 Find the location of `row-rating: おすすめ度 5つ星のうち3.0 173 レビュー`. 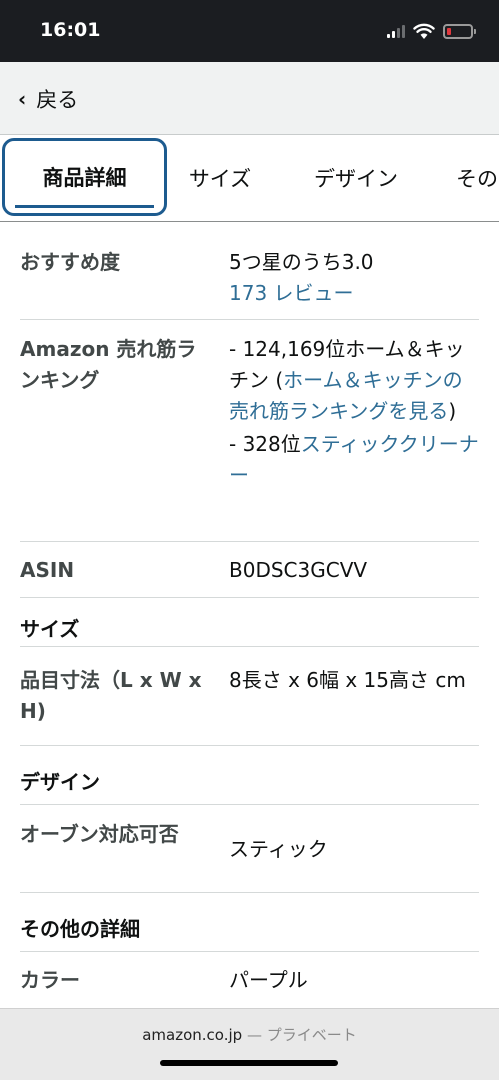

row-rating: おすすめ度 5つ星のうち3.0 173 レビュー is located at coordinates (249, 271).